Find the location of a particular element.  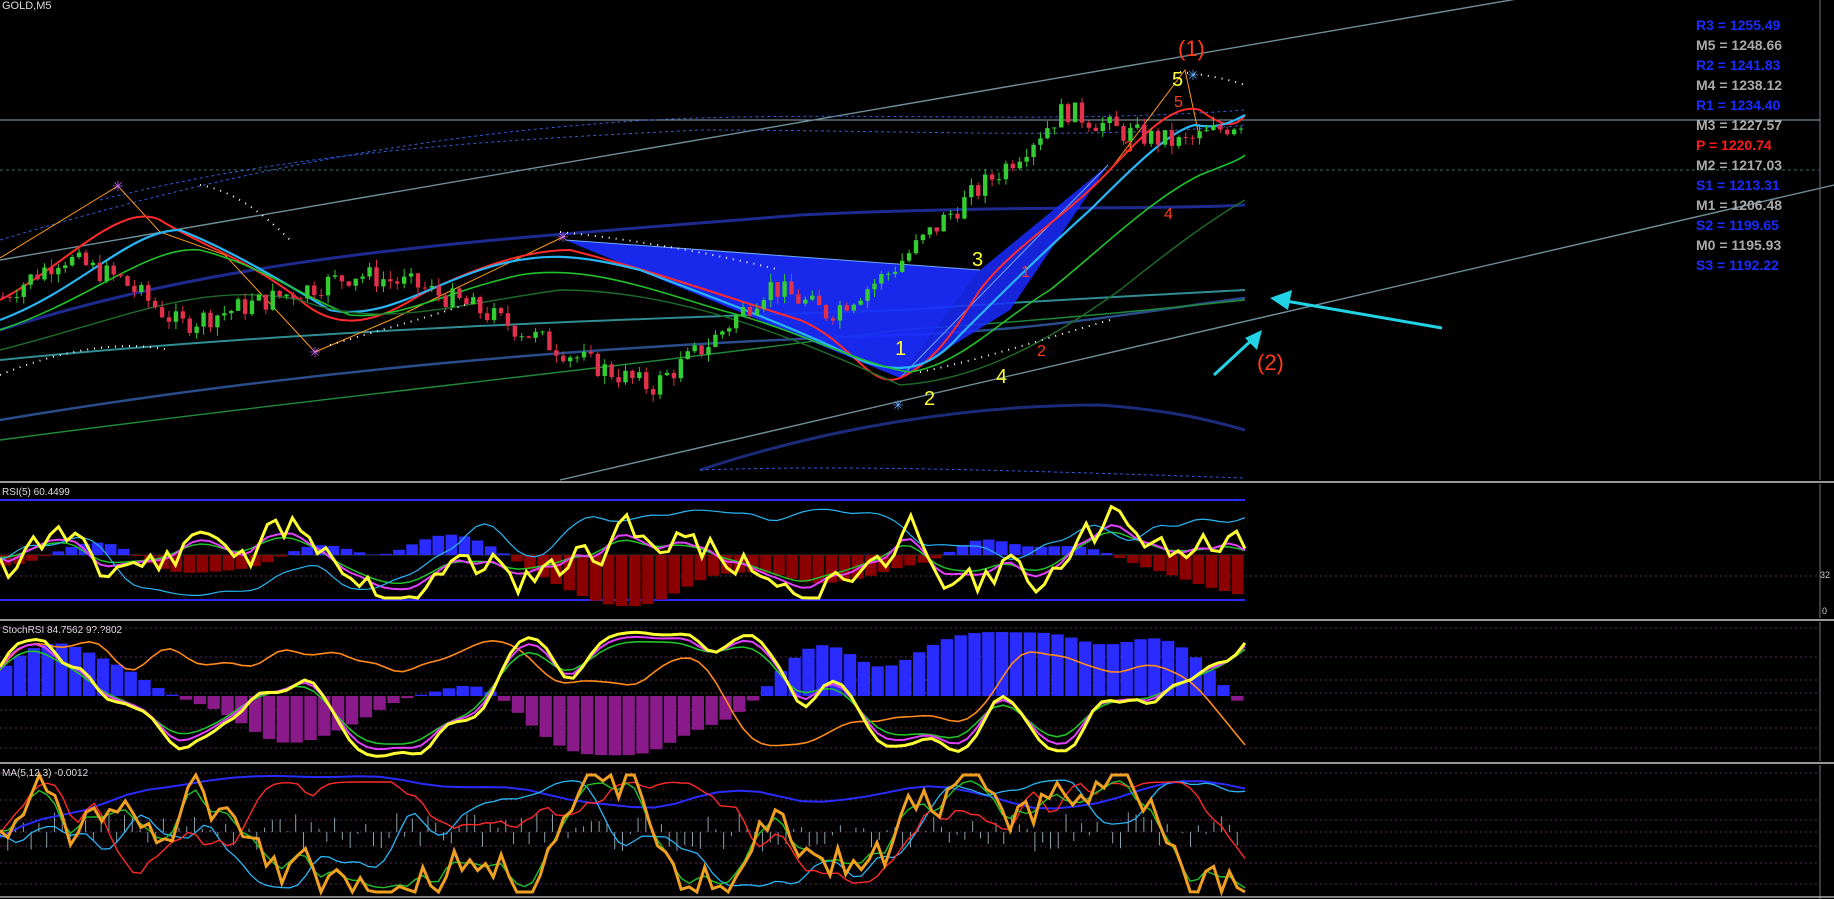

swing-marker: ✳ is located at coordinates (898, 406).